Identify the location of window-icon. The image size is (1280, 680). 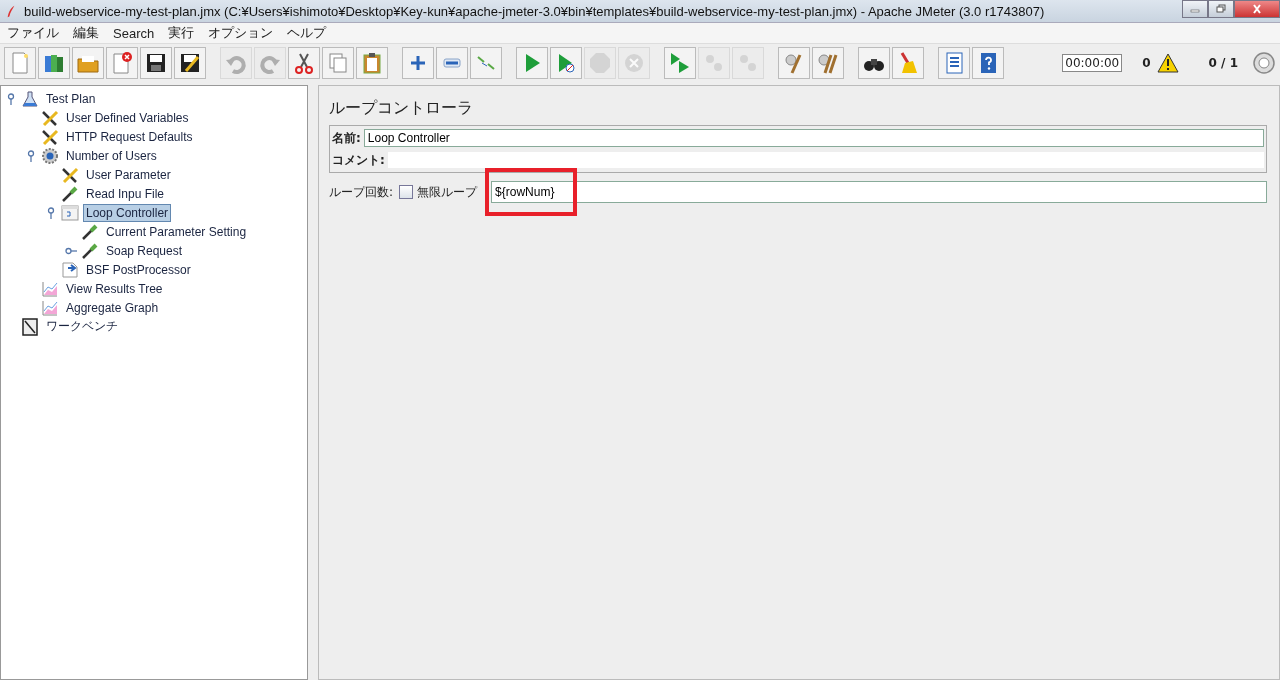
(70, 212).